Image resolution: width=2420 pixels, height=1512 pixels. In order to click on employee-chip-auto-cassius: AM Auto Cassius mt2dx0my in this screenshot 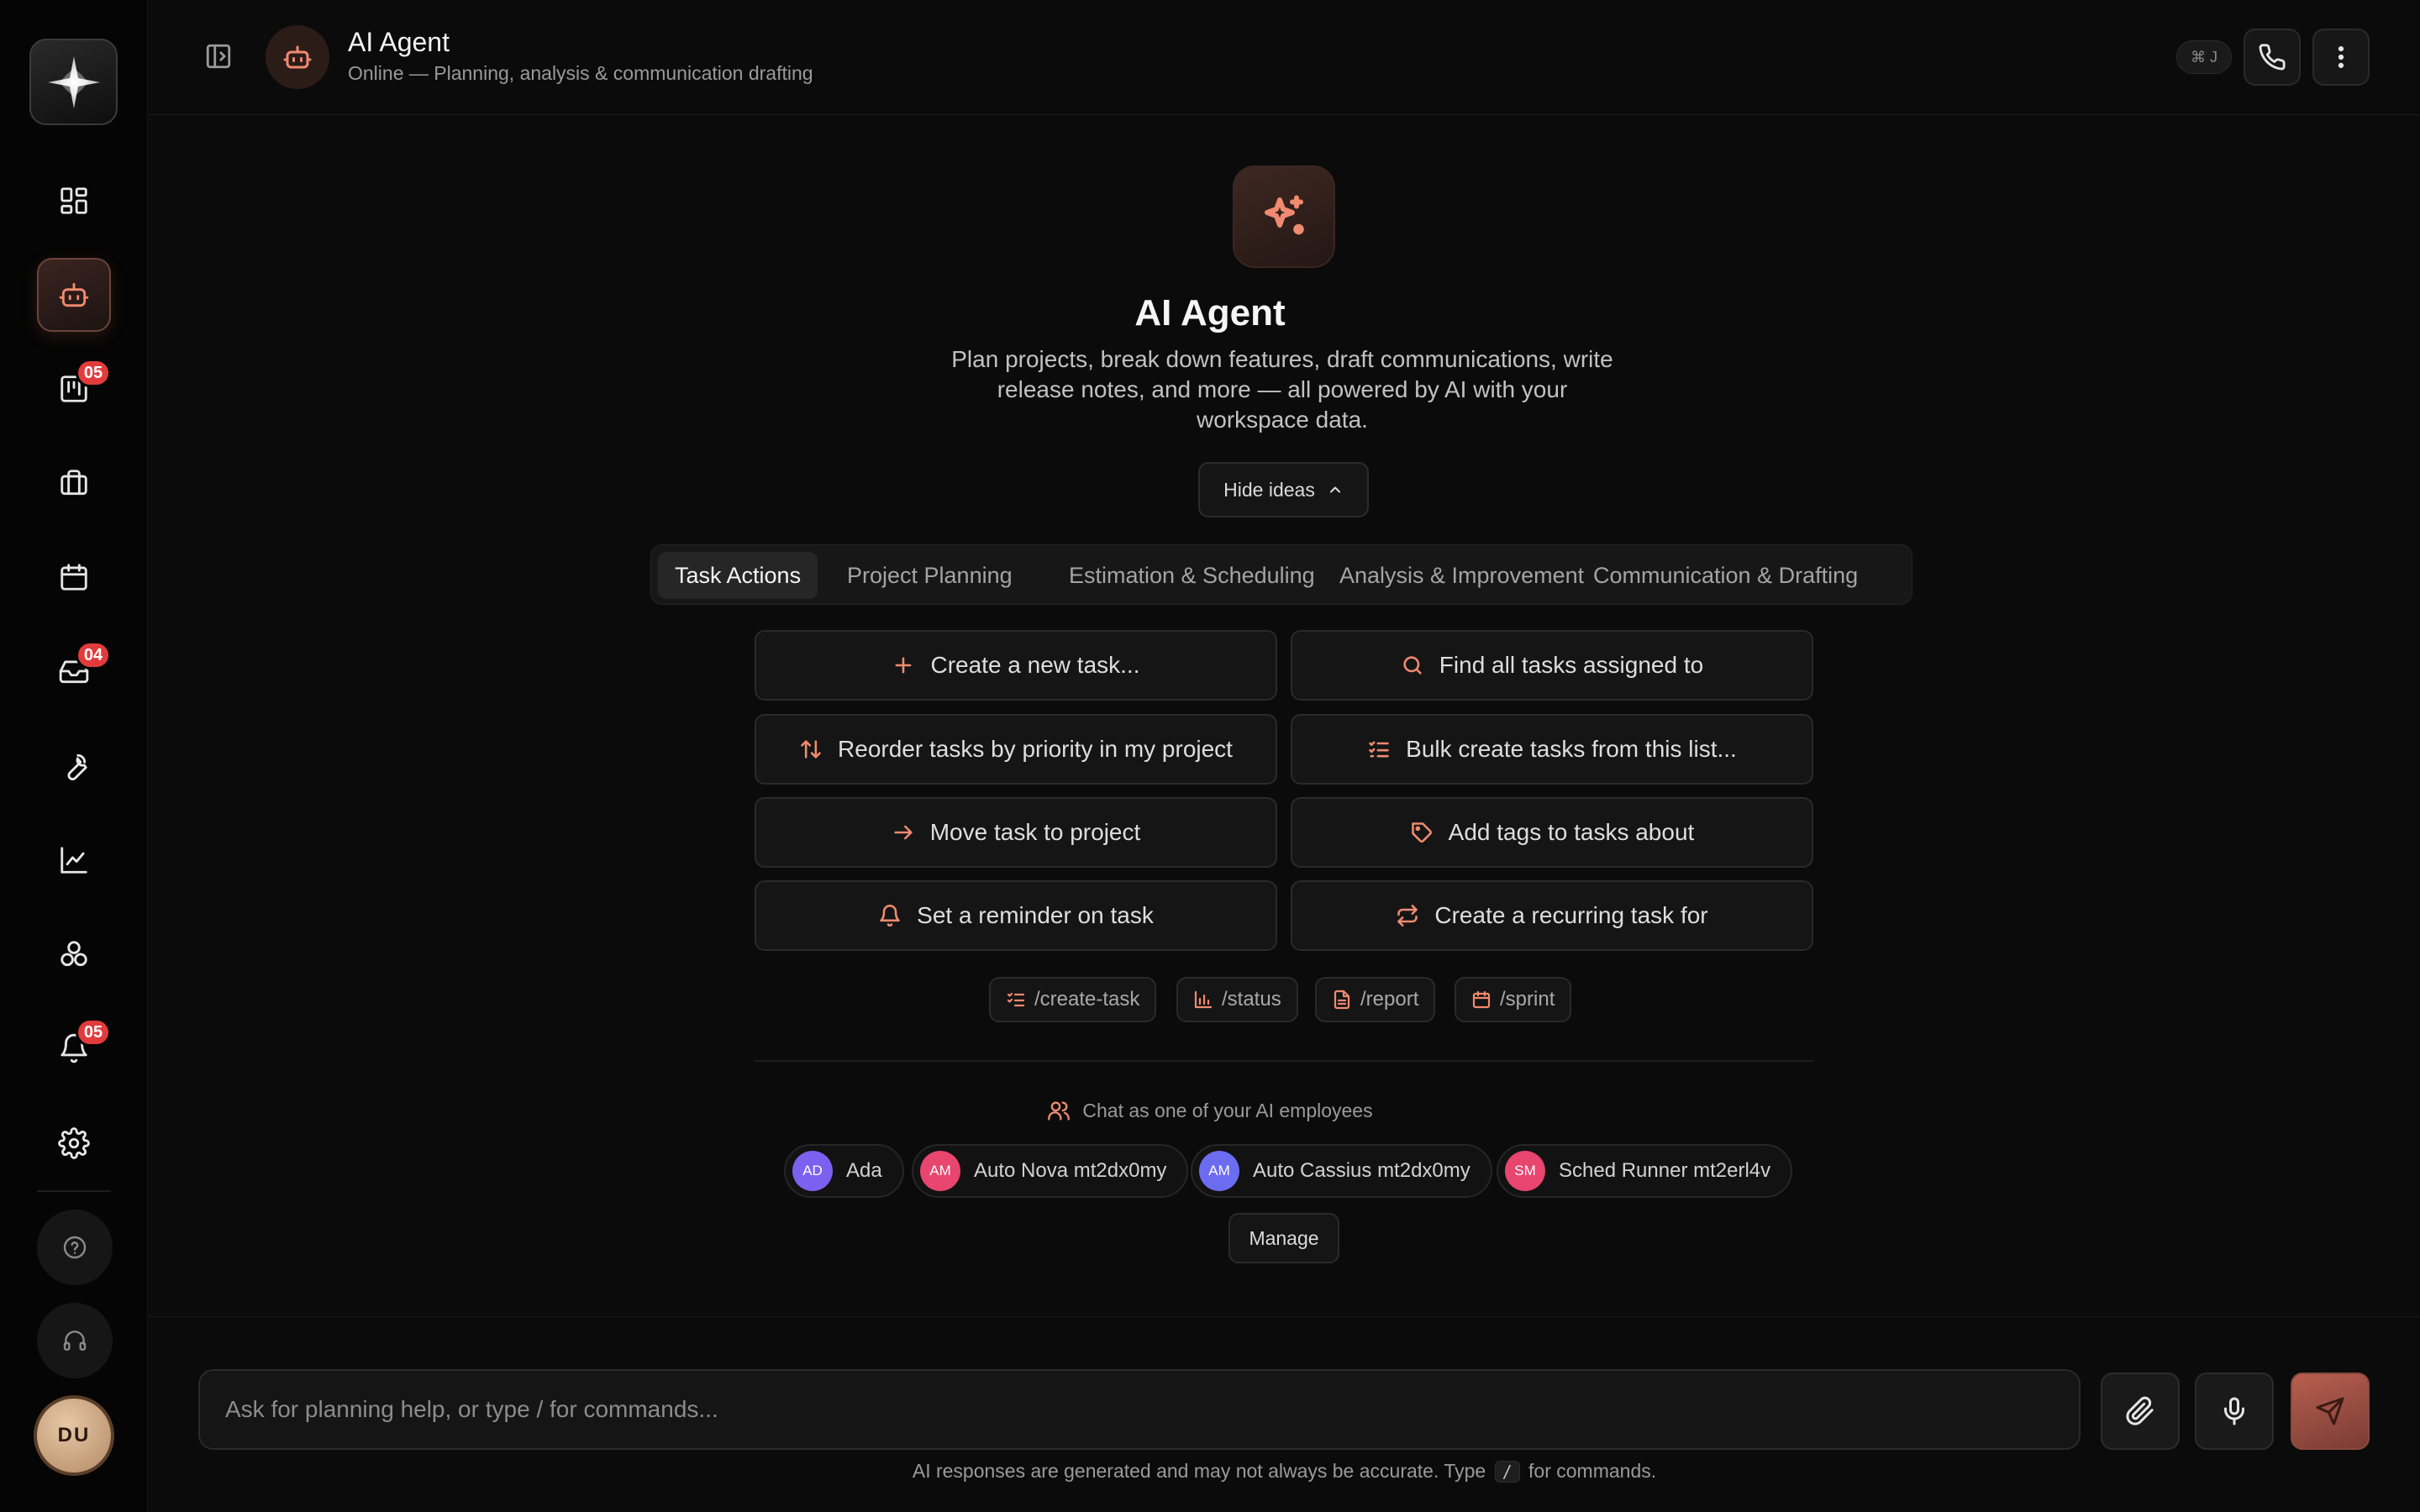, I will do `click(1342, 1171)`.